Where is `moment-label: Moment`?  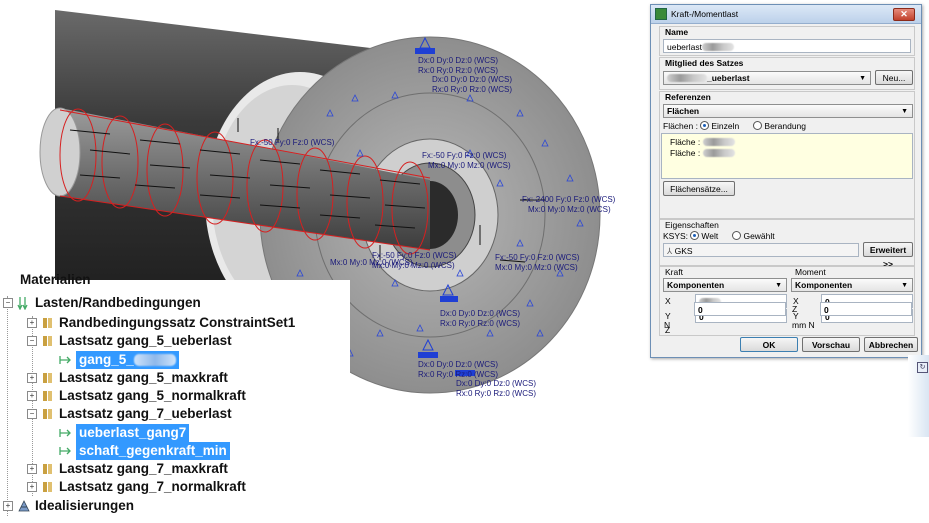 moment-label: Moment is located at coordinates (810, 272).